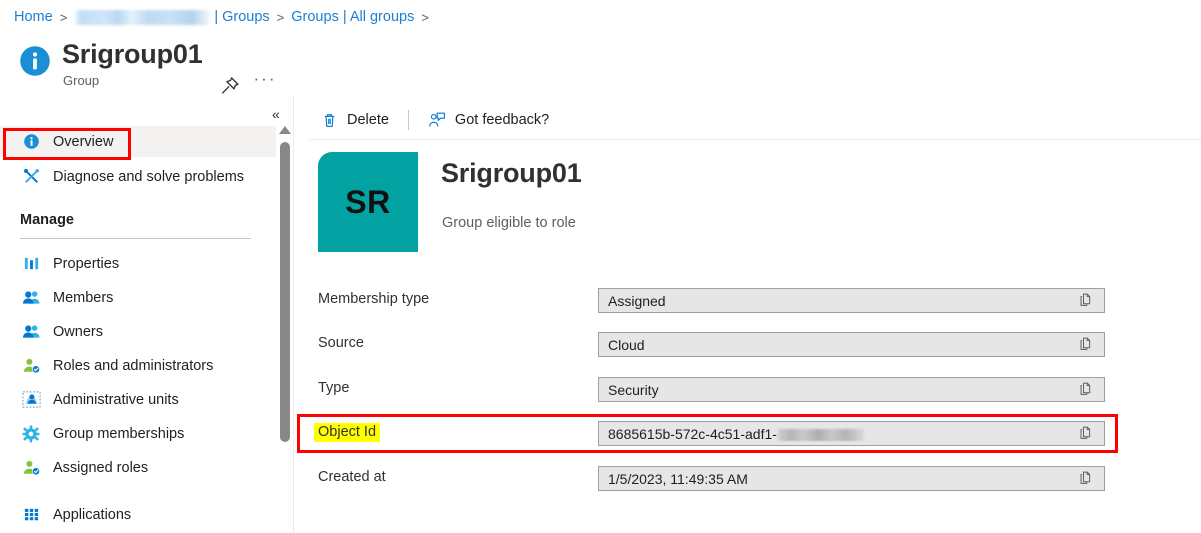 This screenshot has height=533, width=1201. I want to click on trash-icon, so click(329, 120).